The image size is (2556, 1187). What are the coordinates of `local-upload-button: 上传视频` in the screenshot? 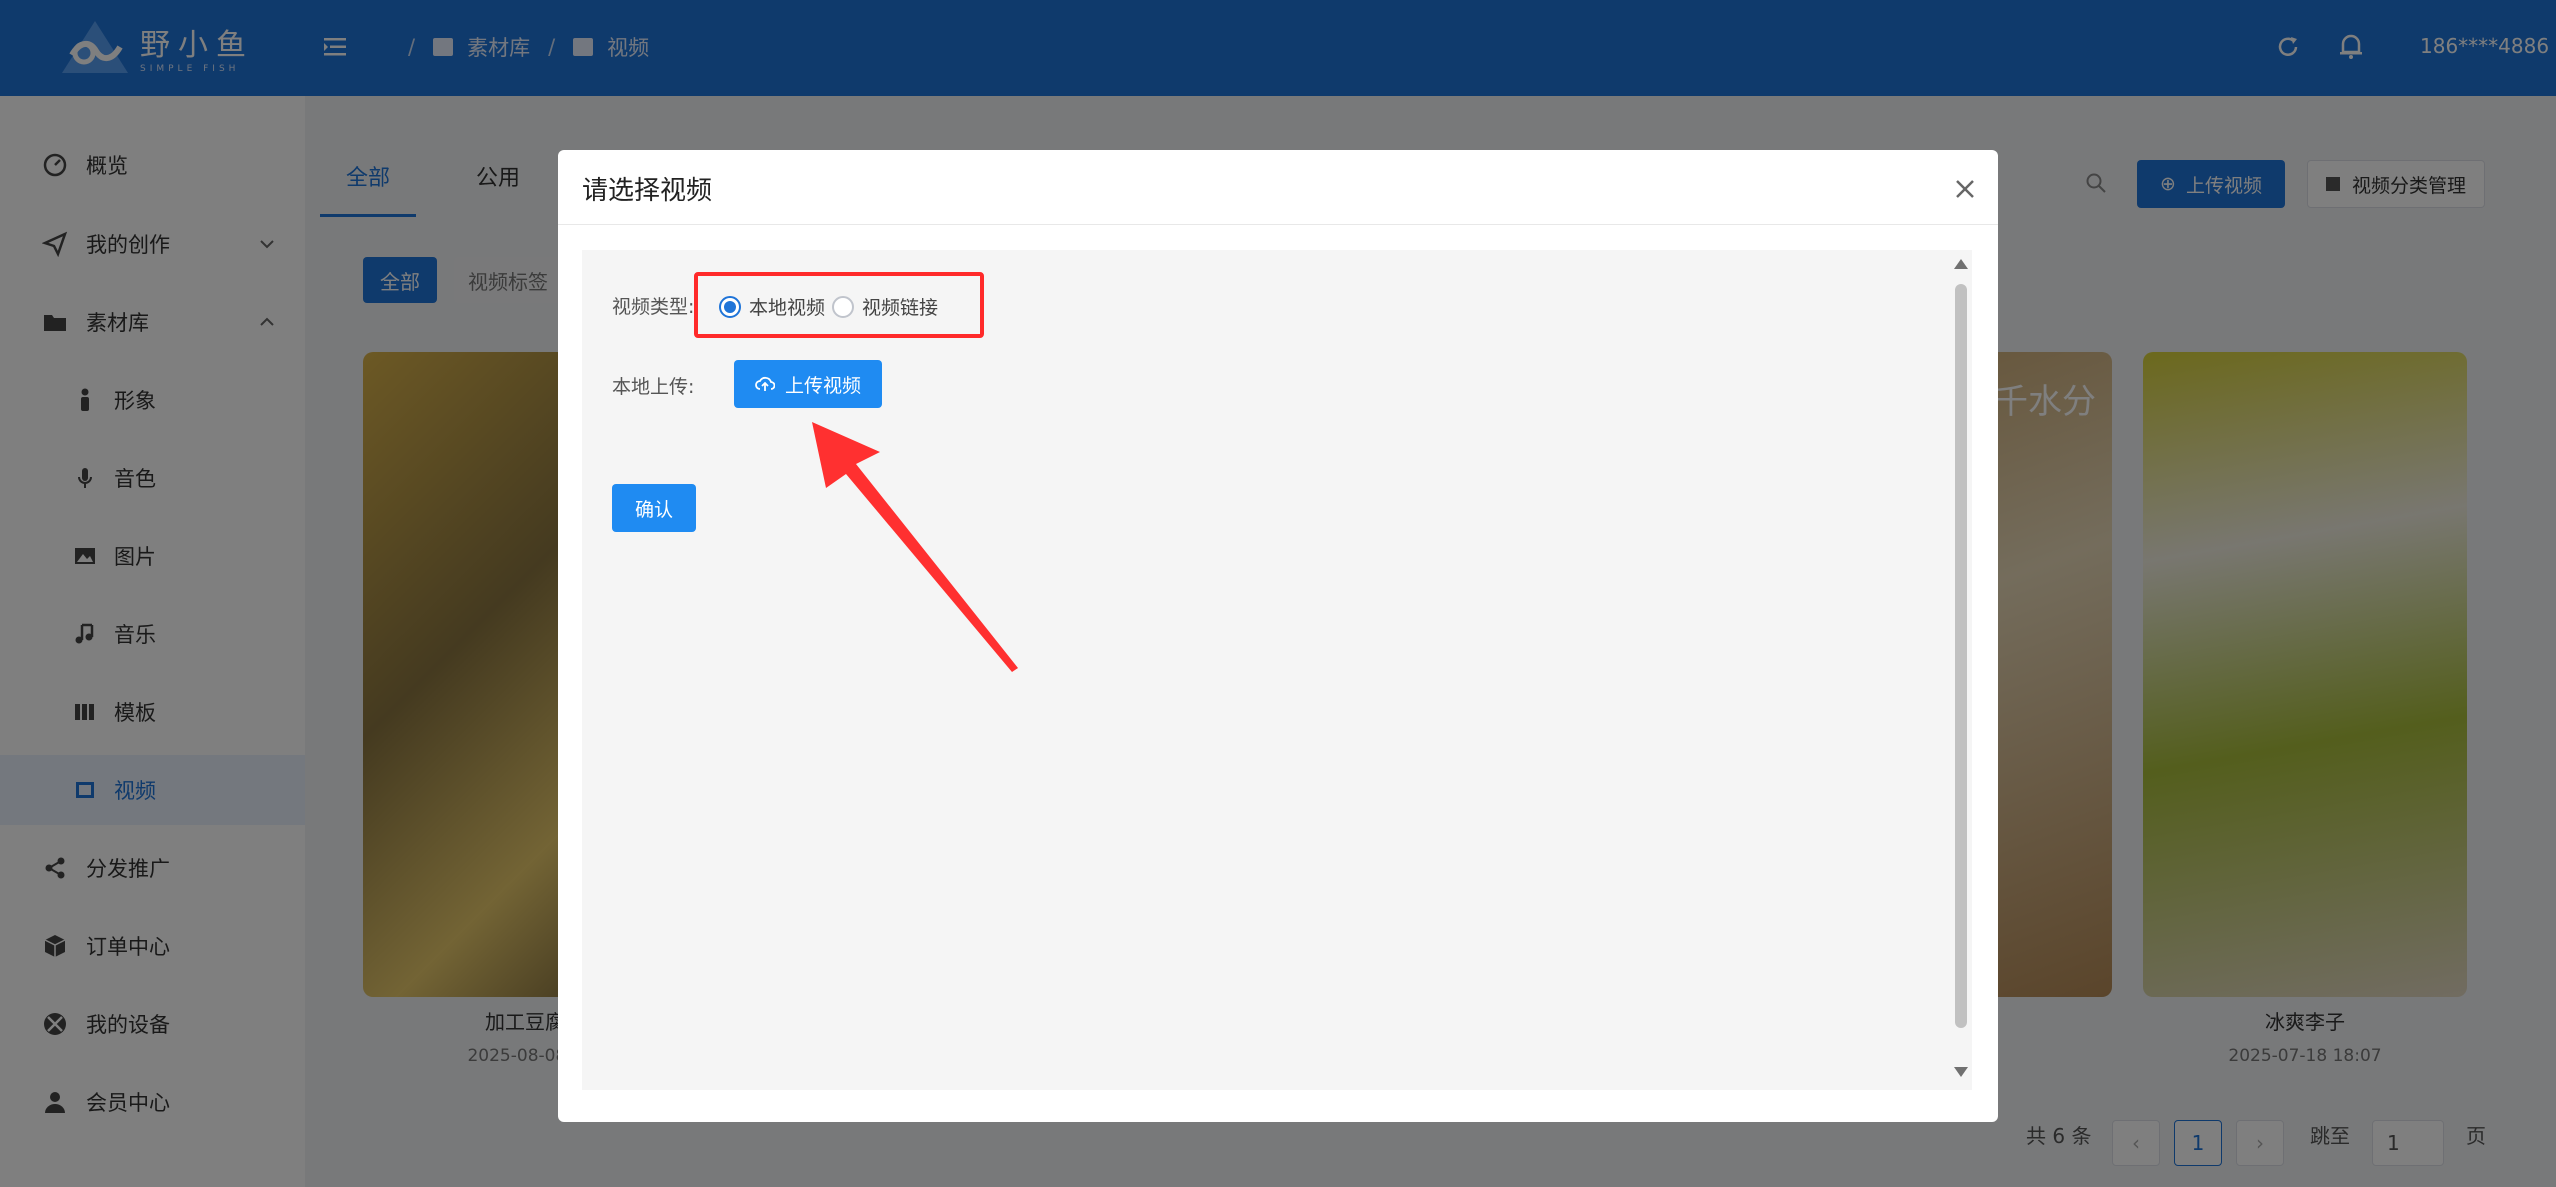 It's located at (808, 384).